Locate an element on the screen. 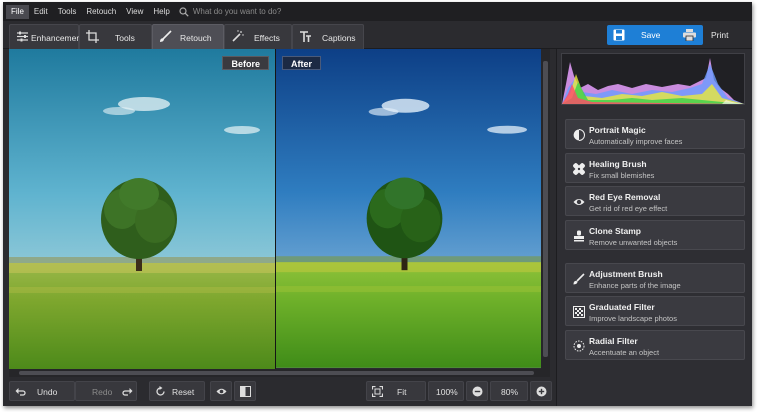 This screenshot has width=758, height=412. zoom-in-button is located at coordinates (541, 391).